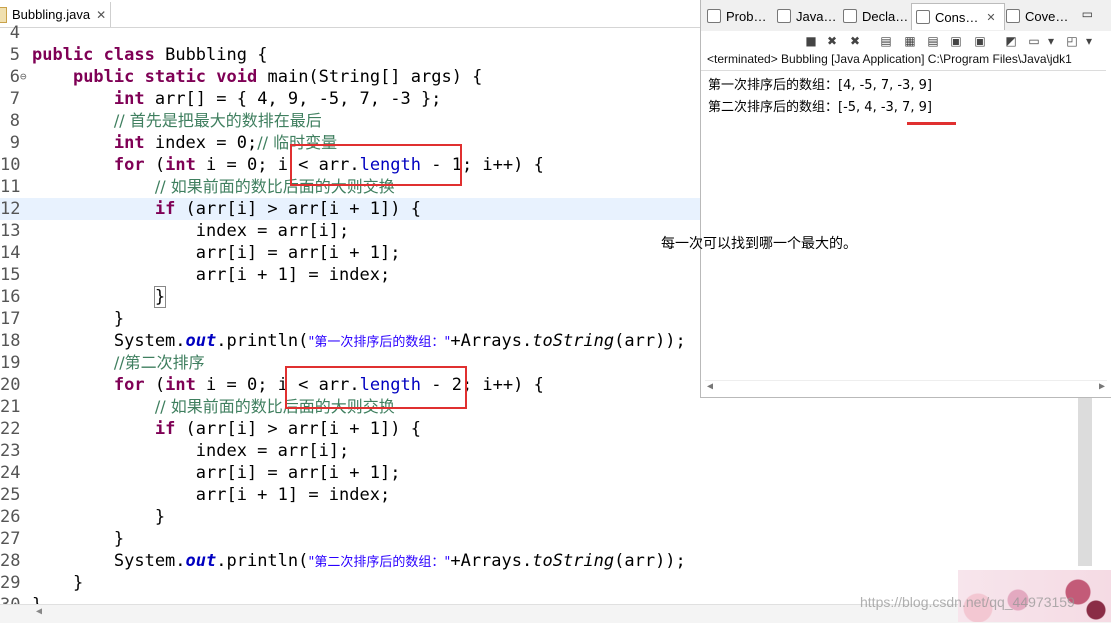 The width and height of the screenshot is (1111, 623). What do you see at coordinates (714, 16) in the screenshot?
I see `problems-icon` at bounding box center [714, 16].